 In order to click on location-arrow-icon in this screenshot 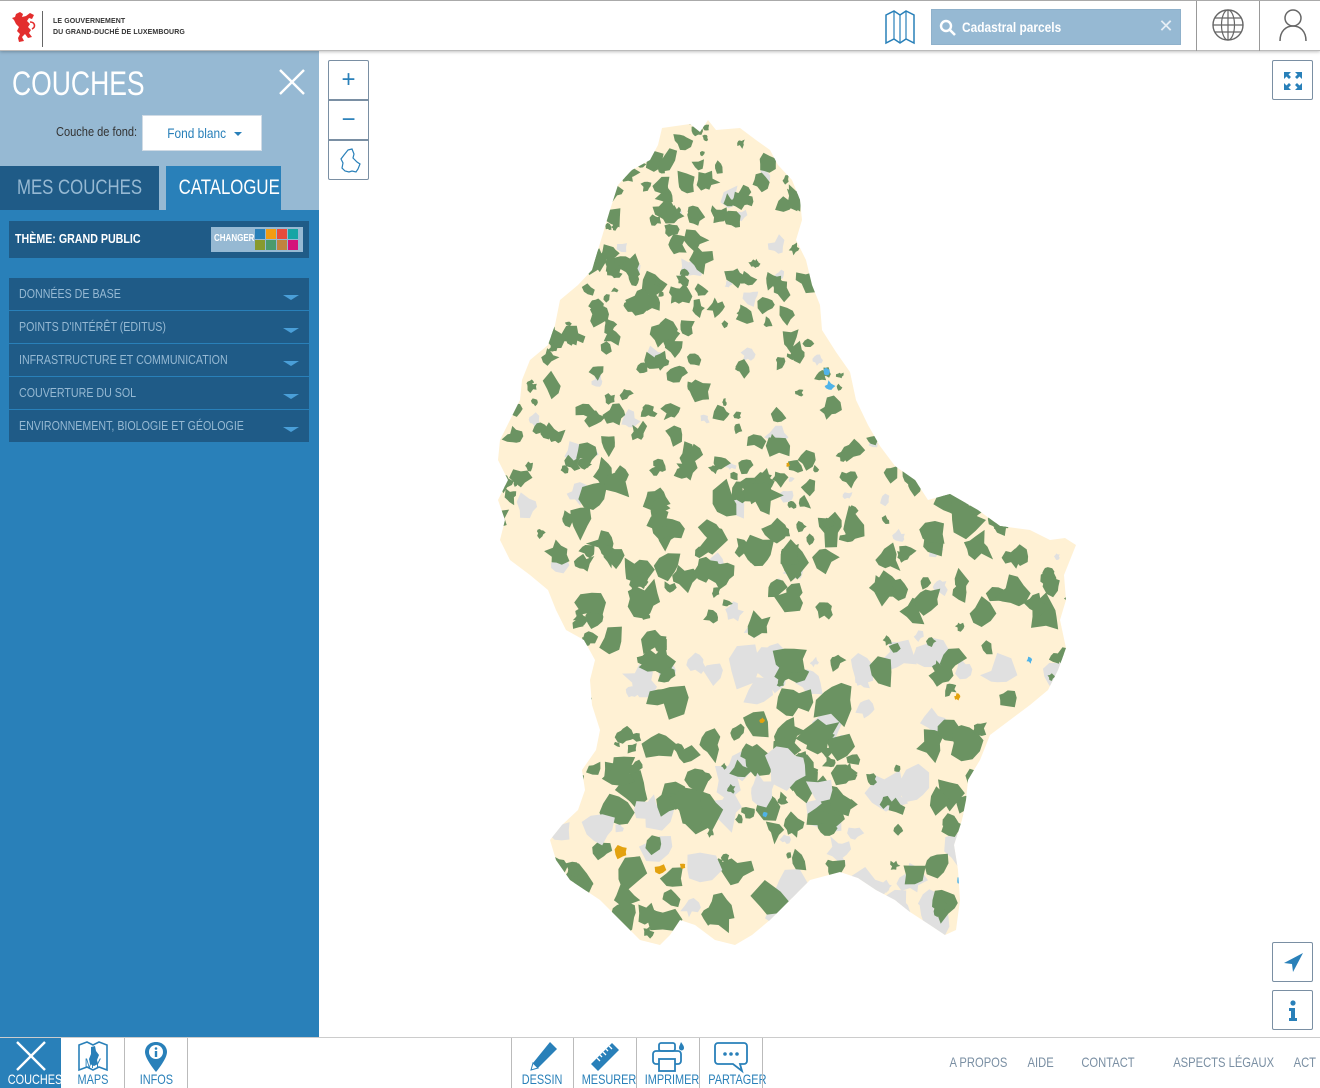, I will do `click(1293, 962)`.